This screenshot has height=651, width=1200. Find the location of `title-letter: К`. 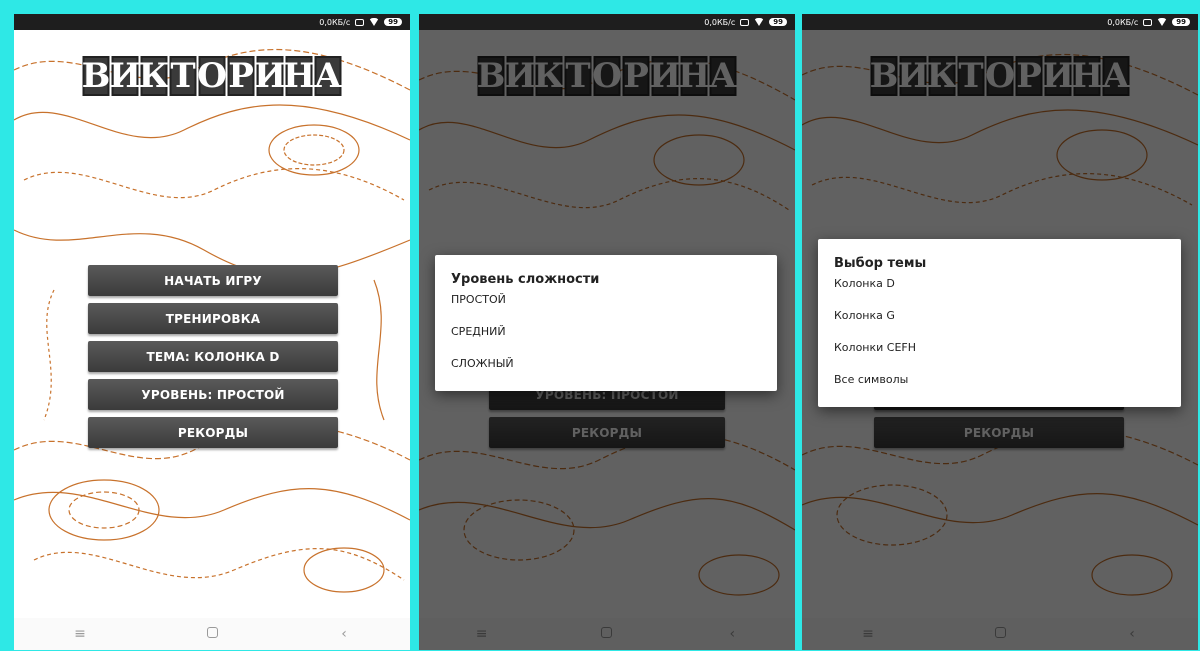

title-letter: К is located at coordinates (154, 76).